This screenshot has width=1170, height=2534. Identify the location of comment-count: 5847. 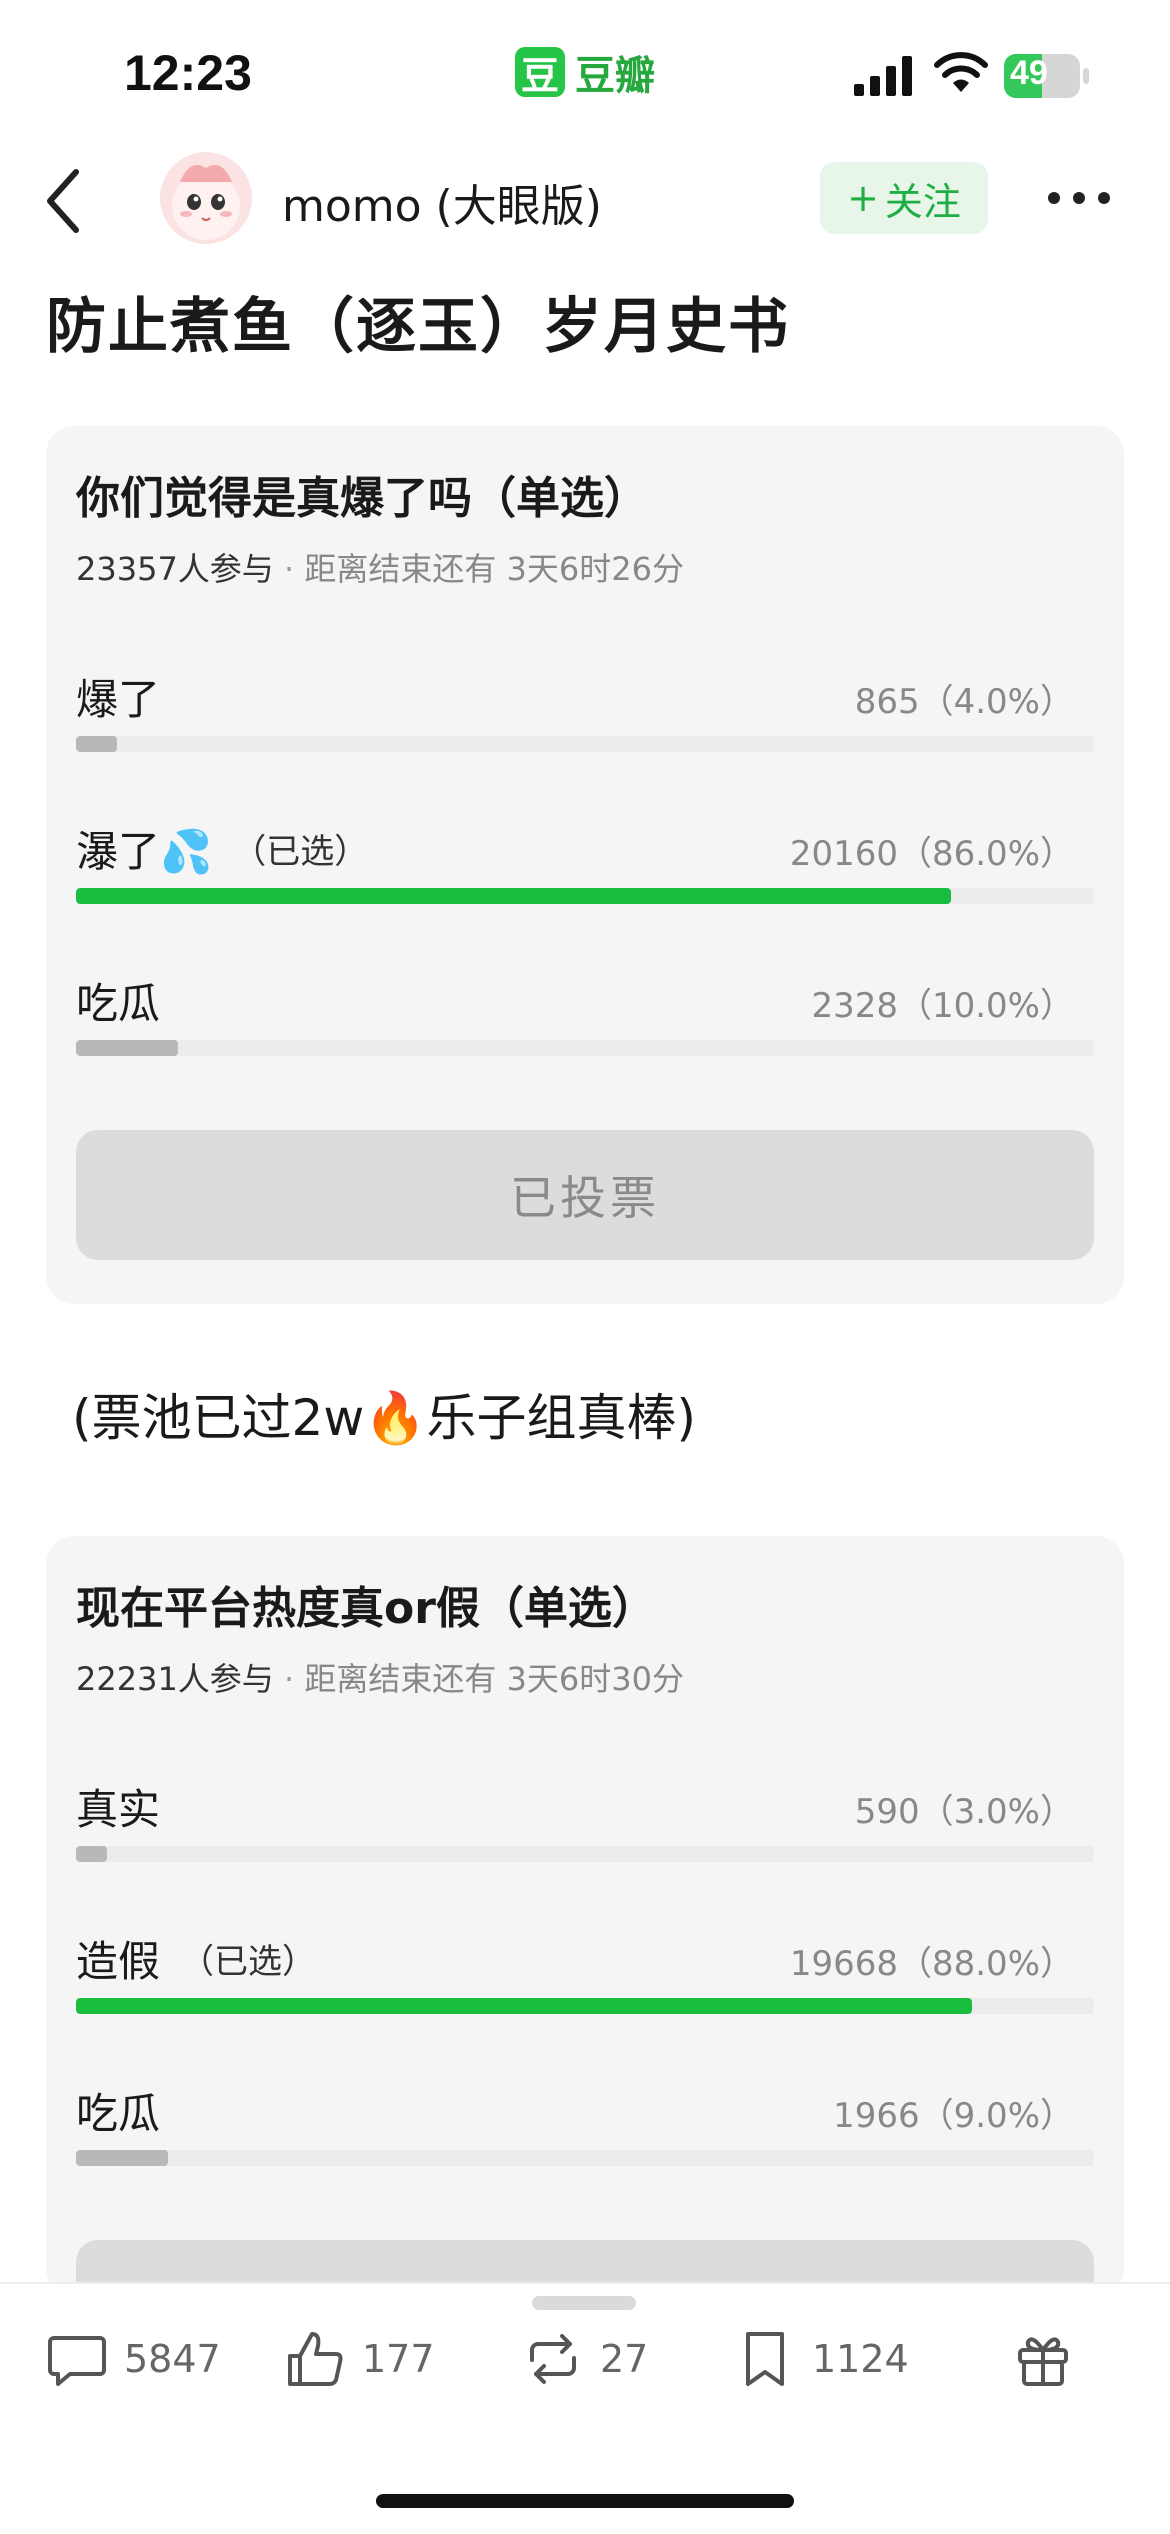
(172, 2359).